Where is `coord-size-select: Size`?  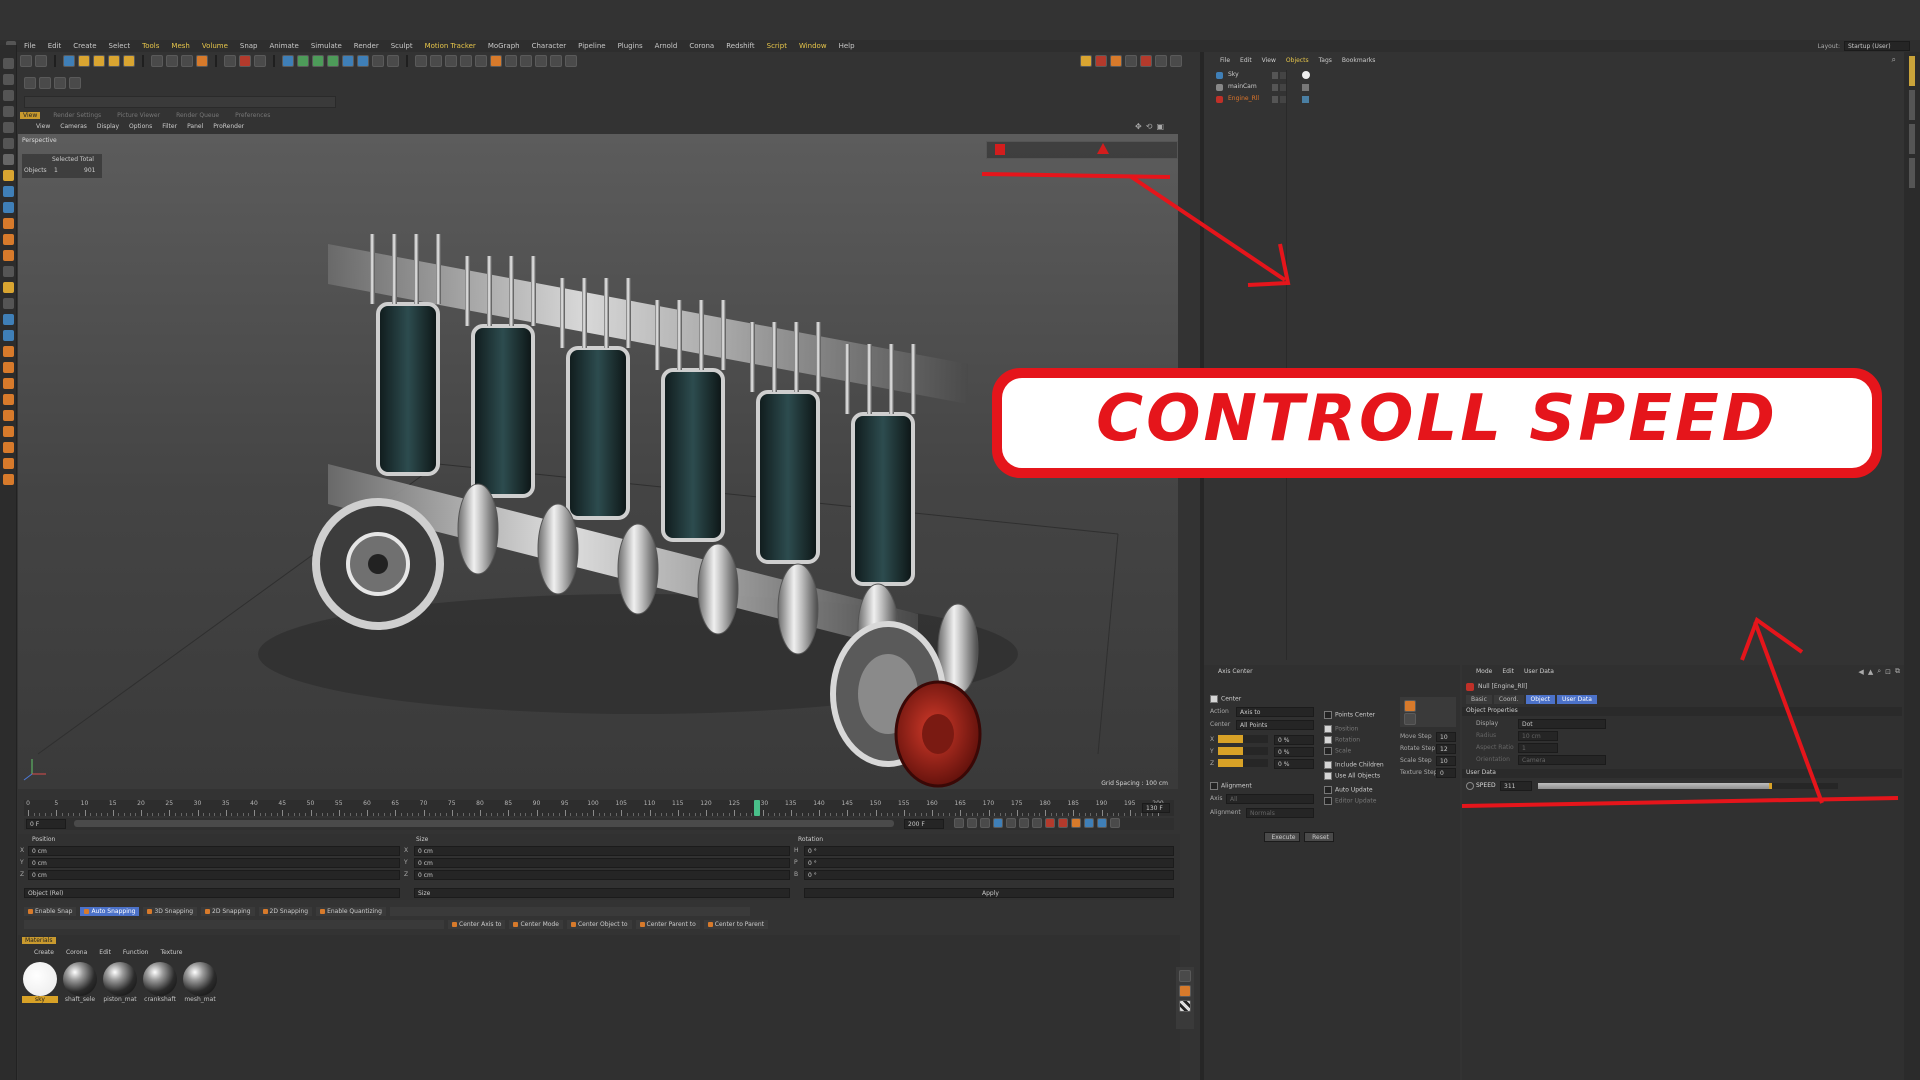
coord-size-select: Size is located at coordinates (602, 893).